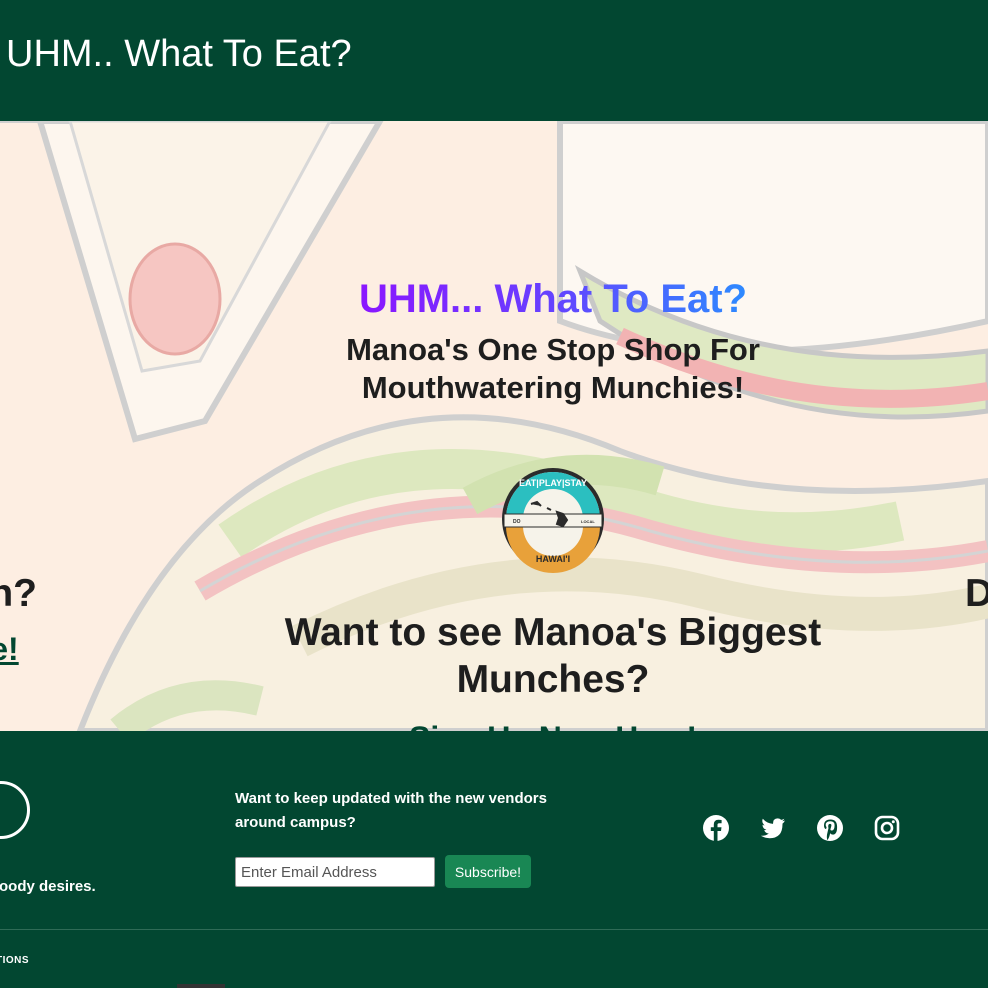  I want to click on email-input, so click(335, 872).